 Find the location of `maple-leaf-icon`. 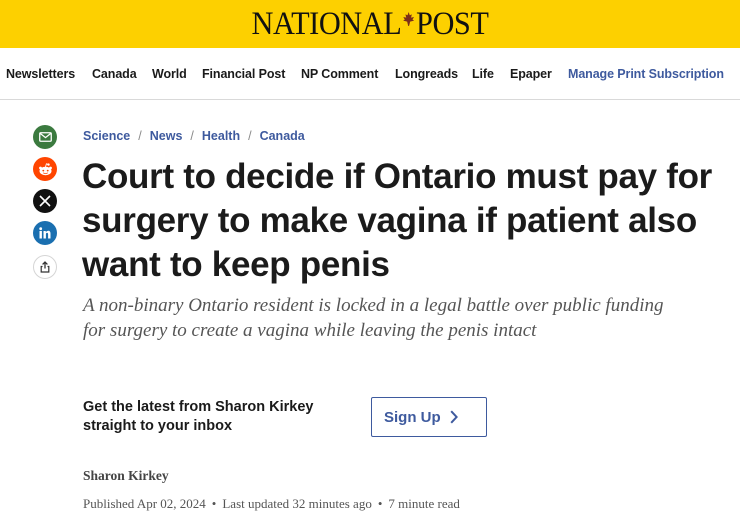

maple-leaf-icon is located at coordinates (409, 19).